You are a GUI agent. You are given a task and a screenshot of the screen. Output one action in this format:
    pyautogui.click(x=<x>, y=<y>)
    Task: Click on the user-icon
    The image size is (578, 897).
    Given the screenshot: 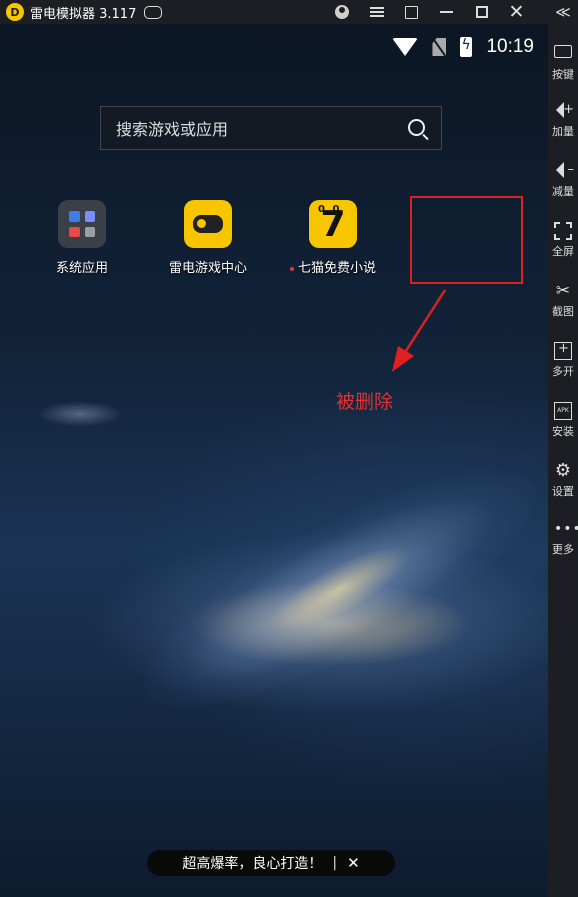 What is the action you would take?
    pyautogui.click(x=341, y=12)
    